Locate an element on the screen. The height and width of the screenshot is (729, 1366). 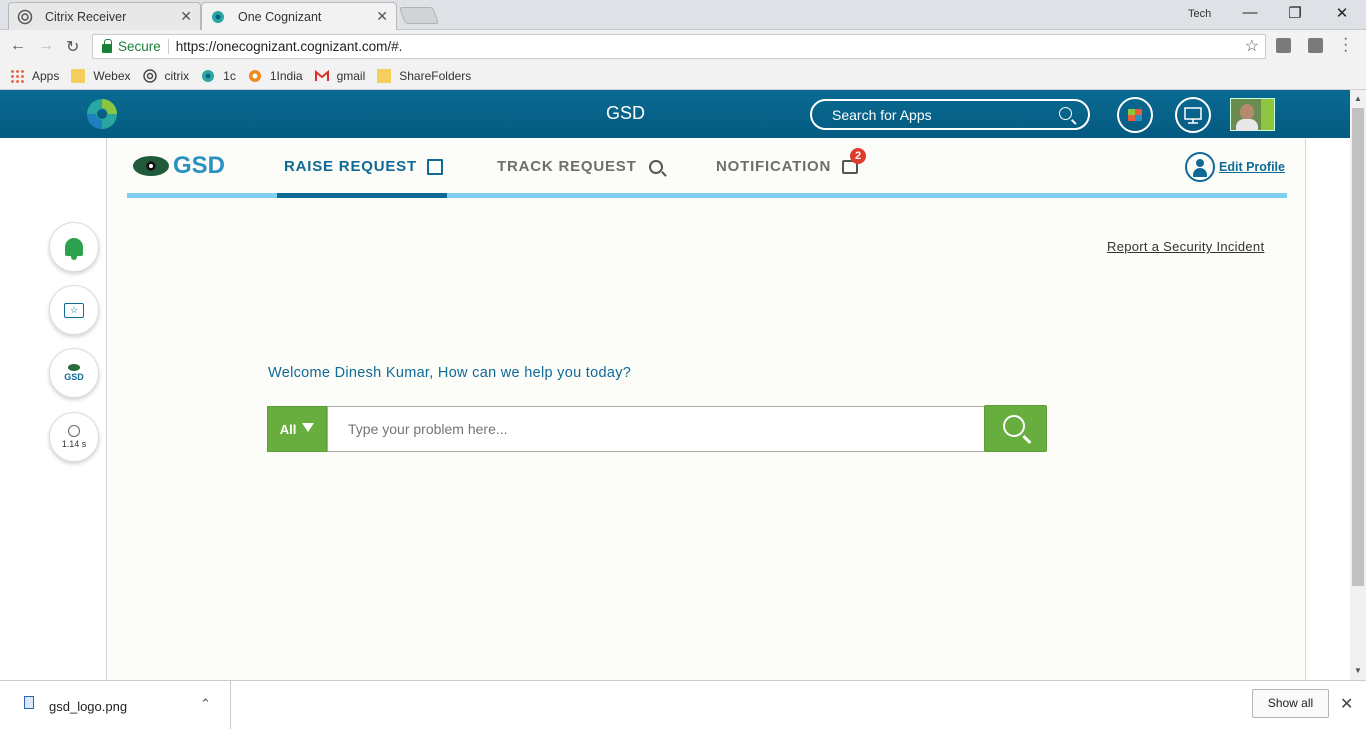
left-rail: ☆ GSD 1.14 s is located at coordinates (53, 409).